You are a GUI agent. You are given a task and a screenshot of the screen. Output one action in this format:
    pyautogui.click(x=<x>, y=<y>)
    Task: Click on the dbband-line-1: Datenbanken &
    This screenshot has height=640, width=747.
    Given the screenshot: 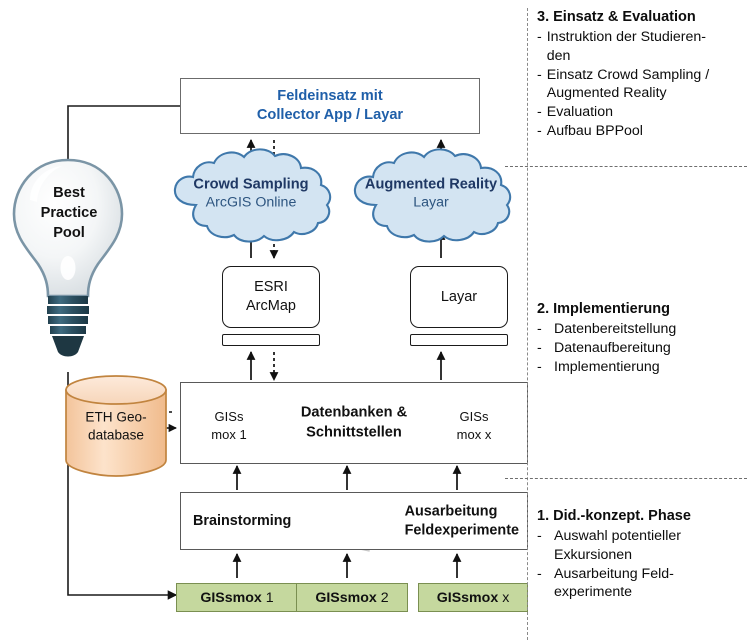 What is the action you would take?
    pyautogui.click(x=354, y=412)
    